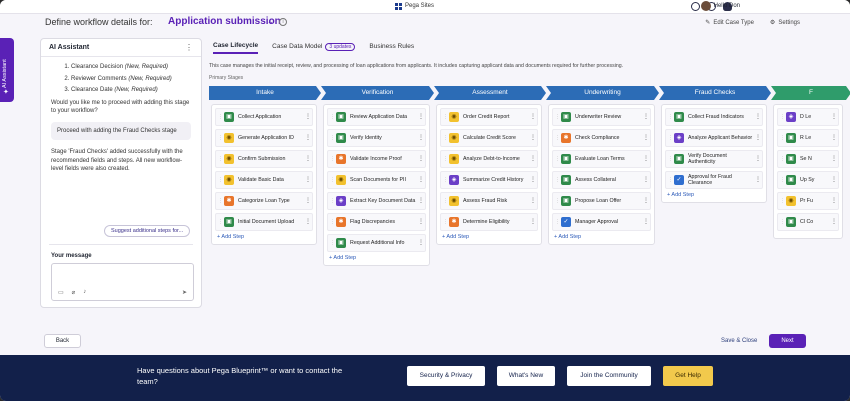 This screenshot has height=401, width=850. What do you see at coordinates (446, 376) in the screenshot?
I see `security-privacy-button: Security & Privacy` at bounding box center [446, 376].